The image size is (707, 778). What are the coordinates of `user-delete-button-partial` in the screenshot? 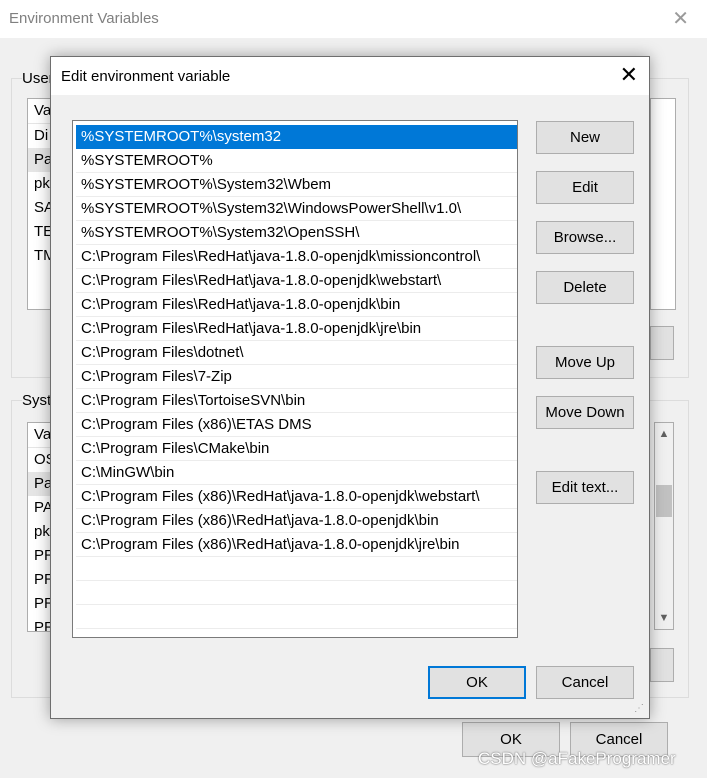 It's located at (662, 343).